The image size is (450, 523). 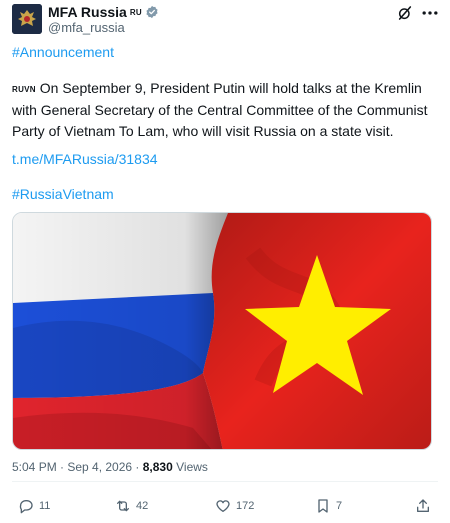 I want to click on coat-of-arms-icon, so click(x=27, y=19).